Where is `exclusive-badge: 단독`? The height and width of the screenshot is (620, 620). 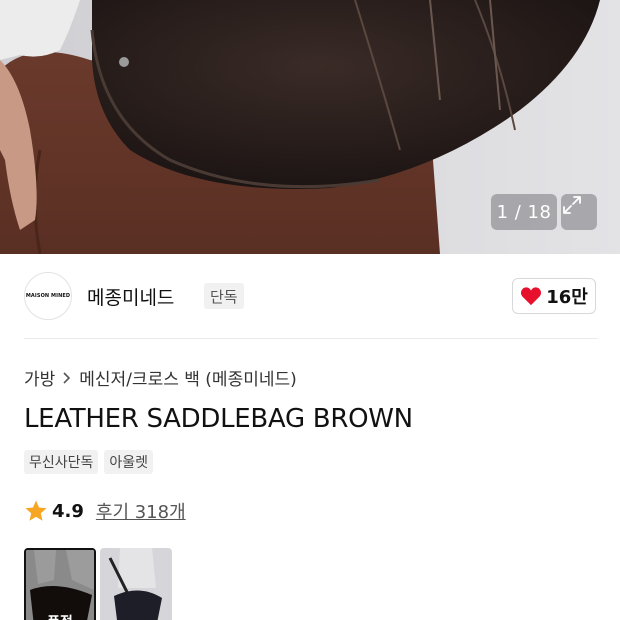 exclusive-badge: 단독 is located at coordinates (224, 296).